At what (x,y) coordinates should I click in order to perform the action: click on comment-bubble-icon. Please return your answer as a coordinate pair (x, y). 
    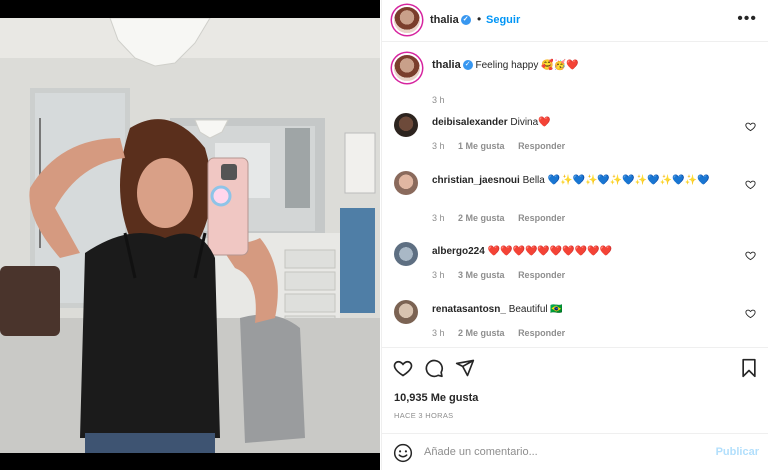
    Looking at the image, I should click on (434, 368).